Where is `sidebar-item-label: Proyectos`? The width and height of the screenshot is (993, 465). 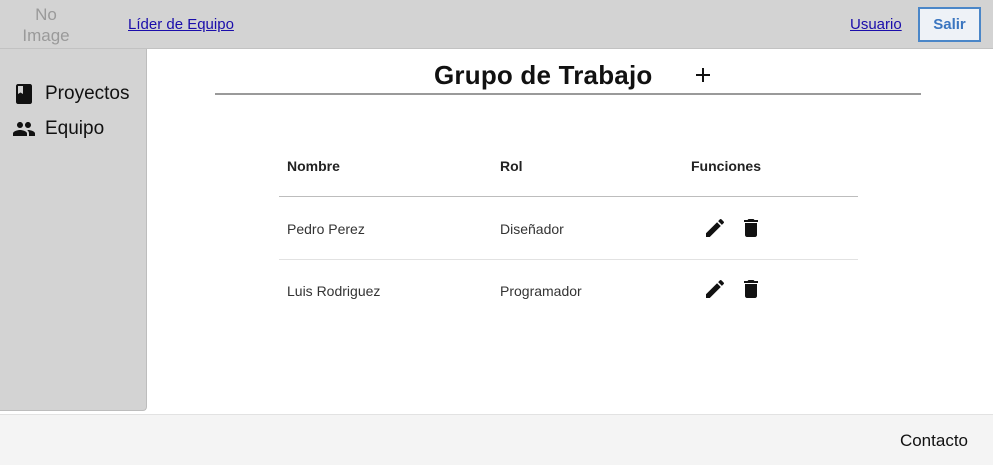 sidebar-item-label: Proyectos is located at coordinates (87, 93).